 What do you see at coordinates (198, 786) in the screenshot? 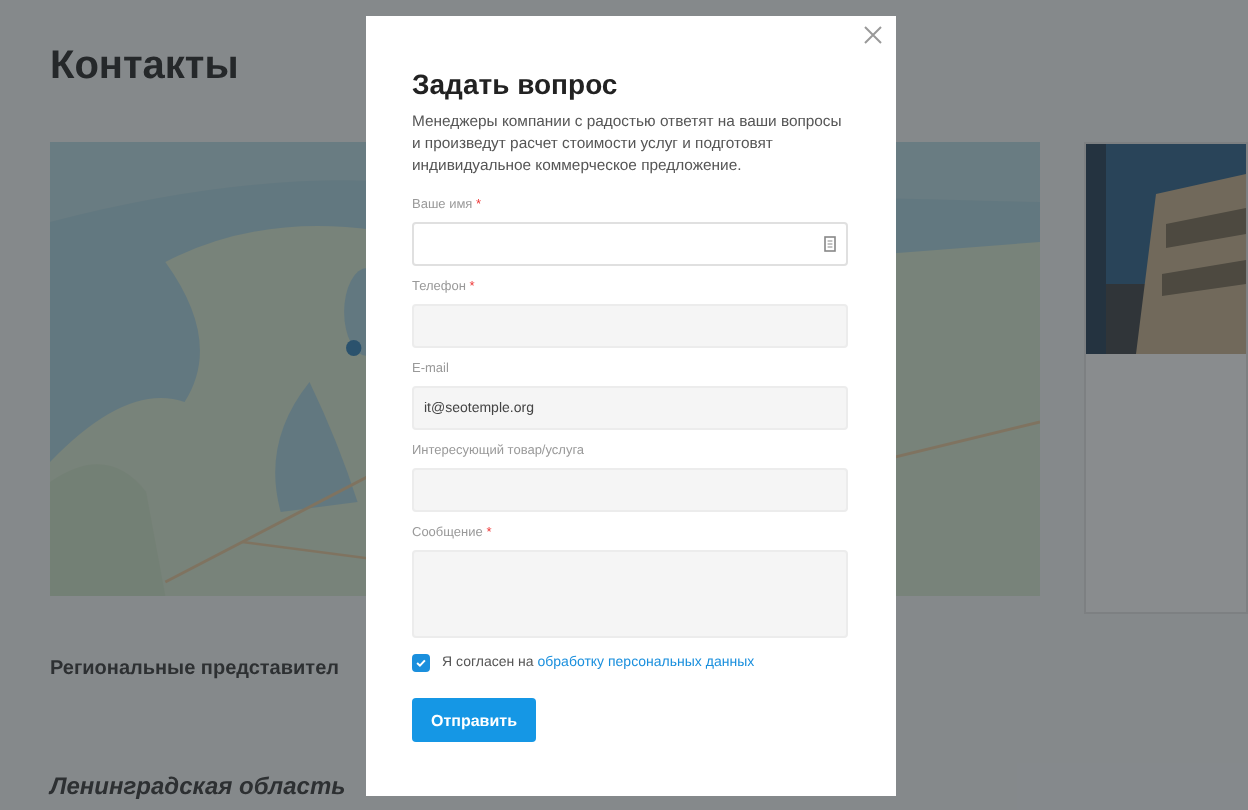
I see `region-heading: Ленинградская область` at bounding box center [198, 786].